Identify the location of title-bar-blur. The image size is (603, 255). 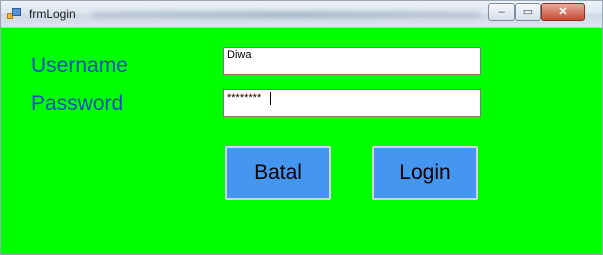
(286, 14).